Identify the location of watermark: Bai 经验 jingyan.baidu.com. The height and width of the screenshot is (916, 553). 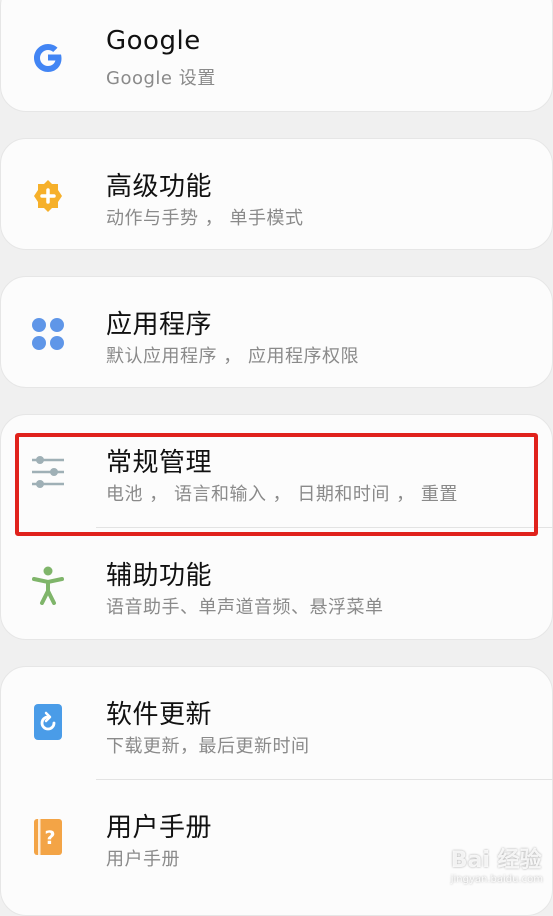
(497, 863).